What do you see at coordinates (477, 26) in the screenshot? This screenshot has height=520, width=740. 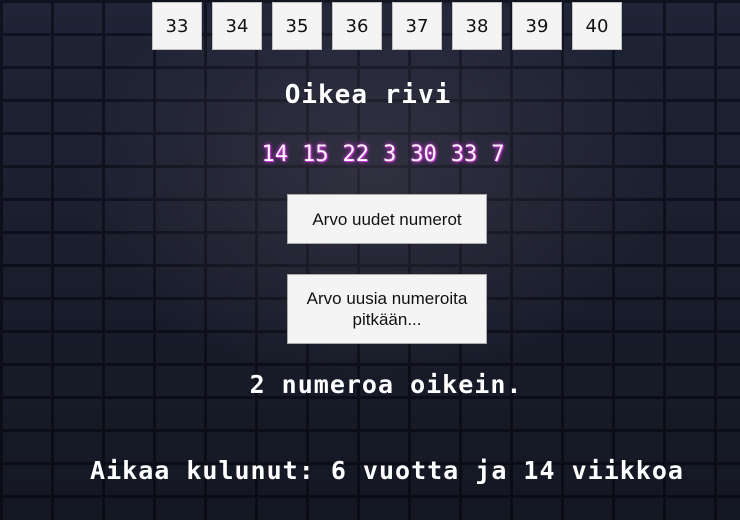 I see `number-box-38: 38` at bounding box center [477, 26].